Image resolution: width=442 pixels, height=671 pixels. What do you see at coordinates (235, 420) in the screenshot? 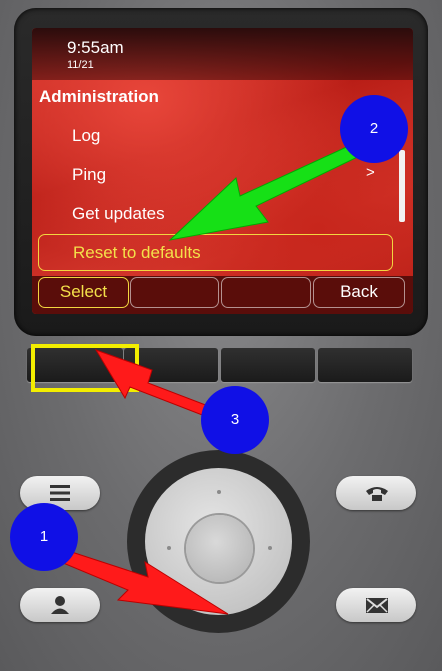
I see `step-3-badge: 3` at bounding box center [235, 420].